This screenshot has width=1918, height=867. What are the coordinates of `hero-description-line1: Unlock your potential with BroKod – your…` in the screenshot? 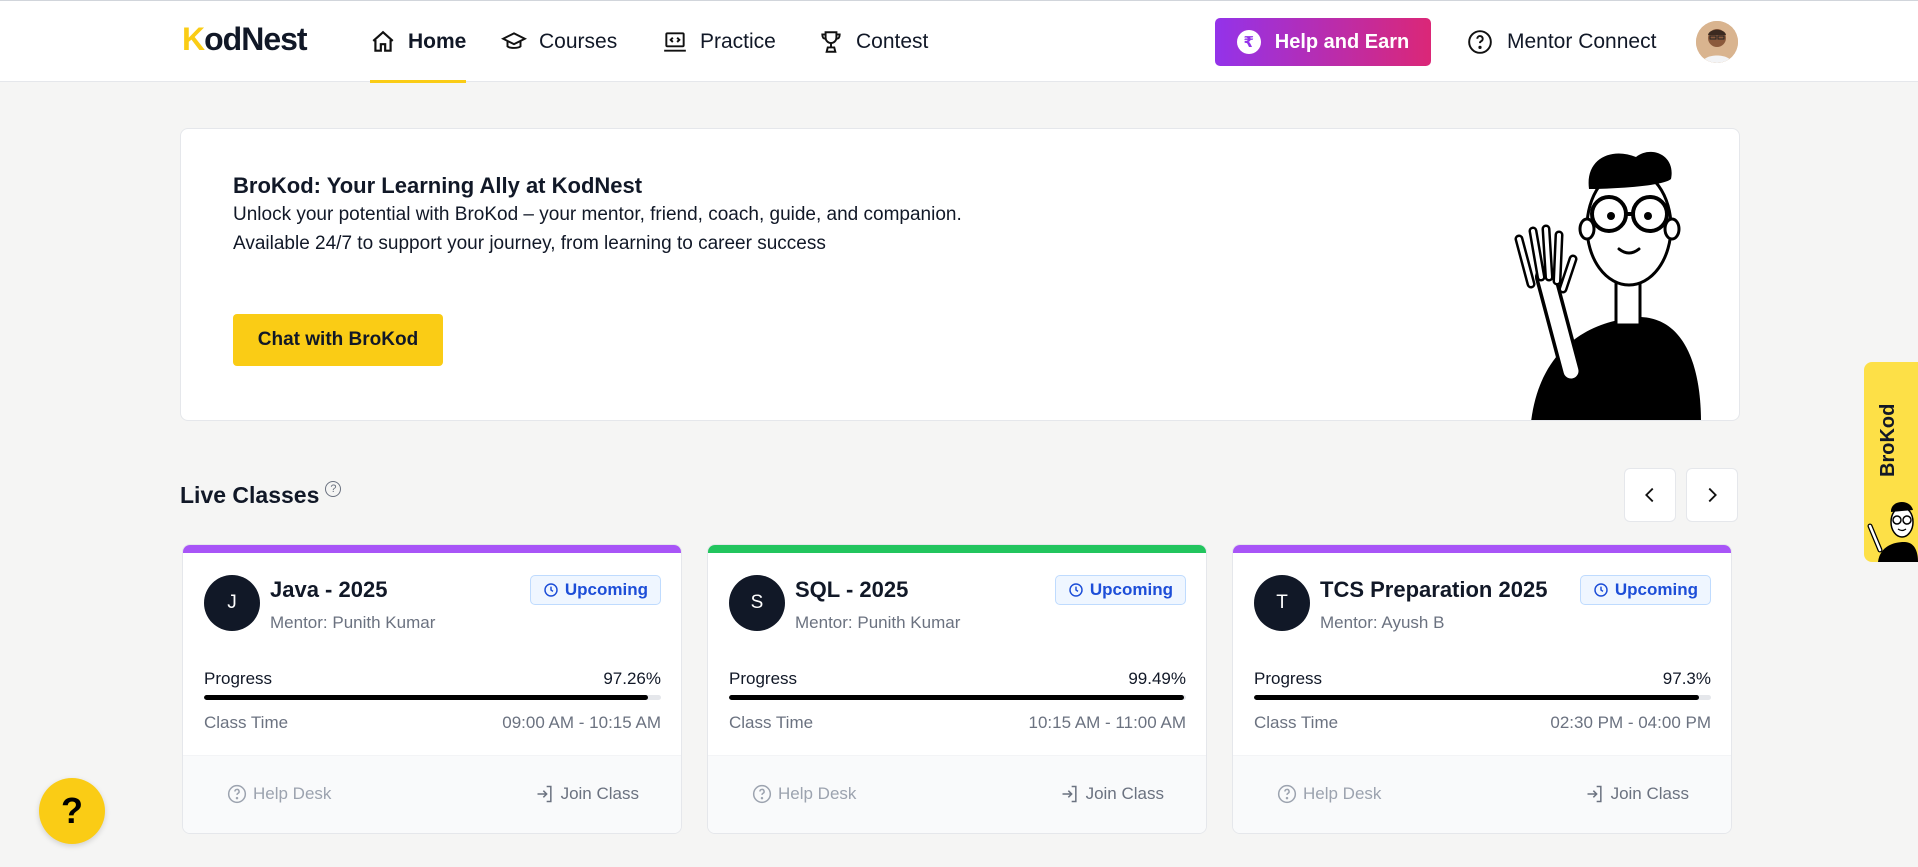 It's located at (597, 214).